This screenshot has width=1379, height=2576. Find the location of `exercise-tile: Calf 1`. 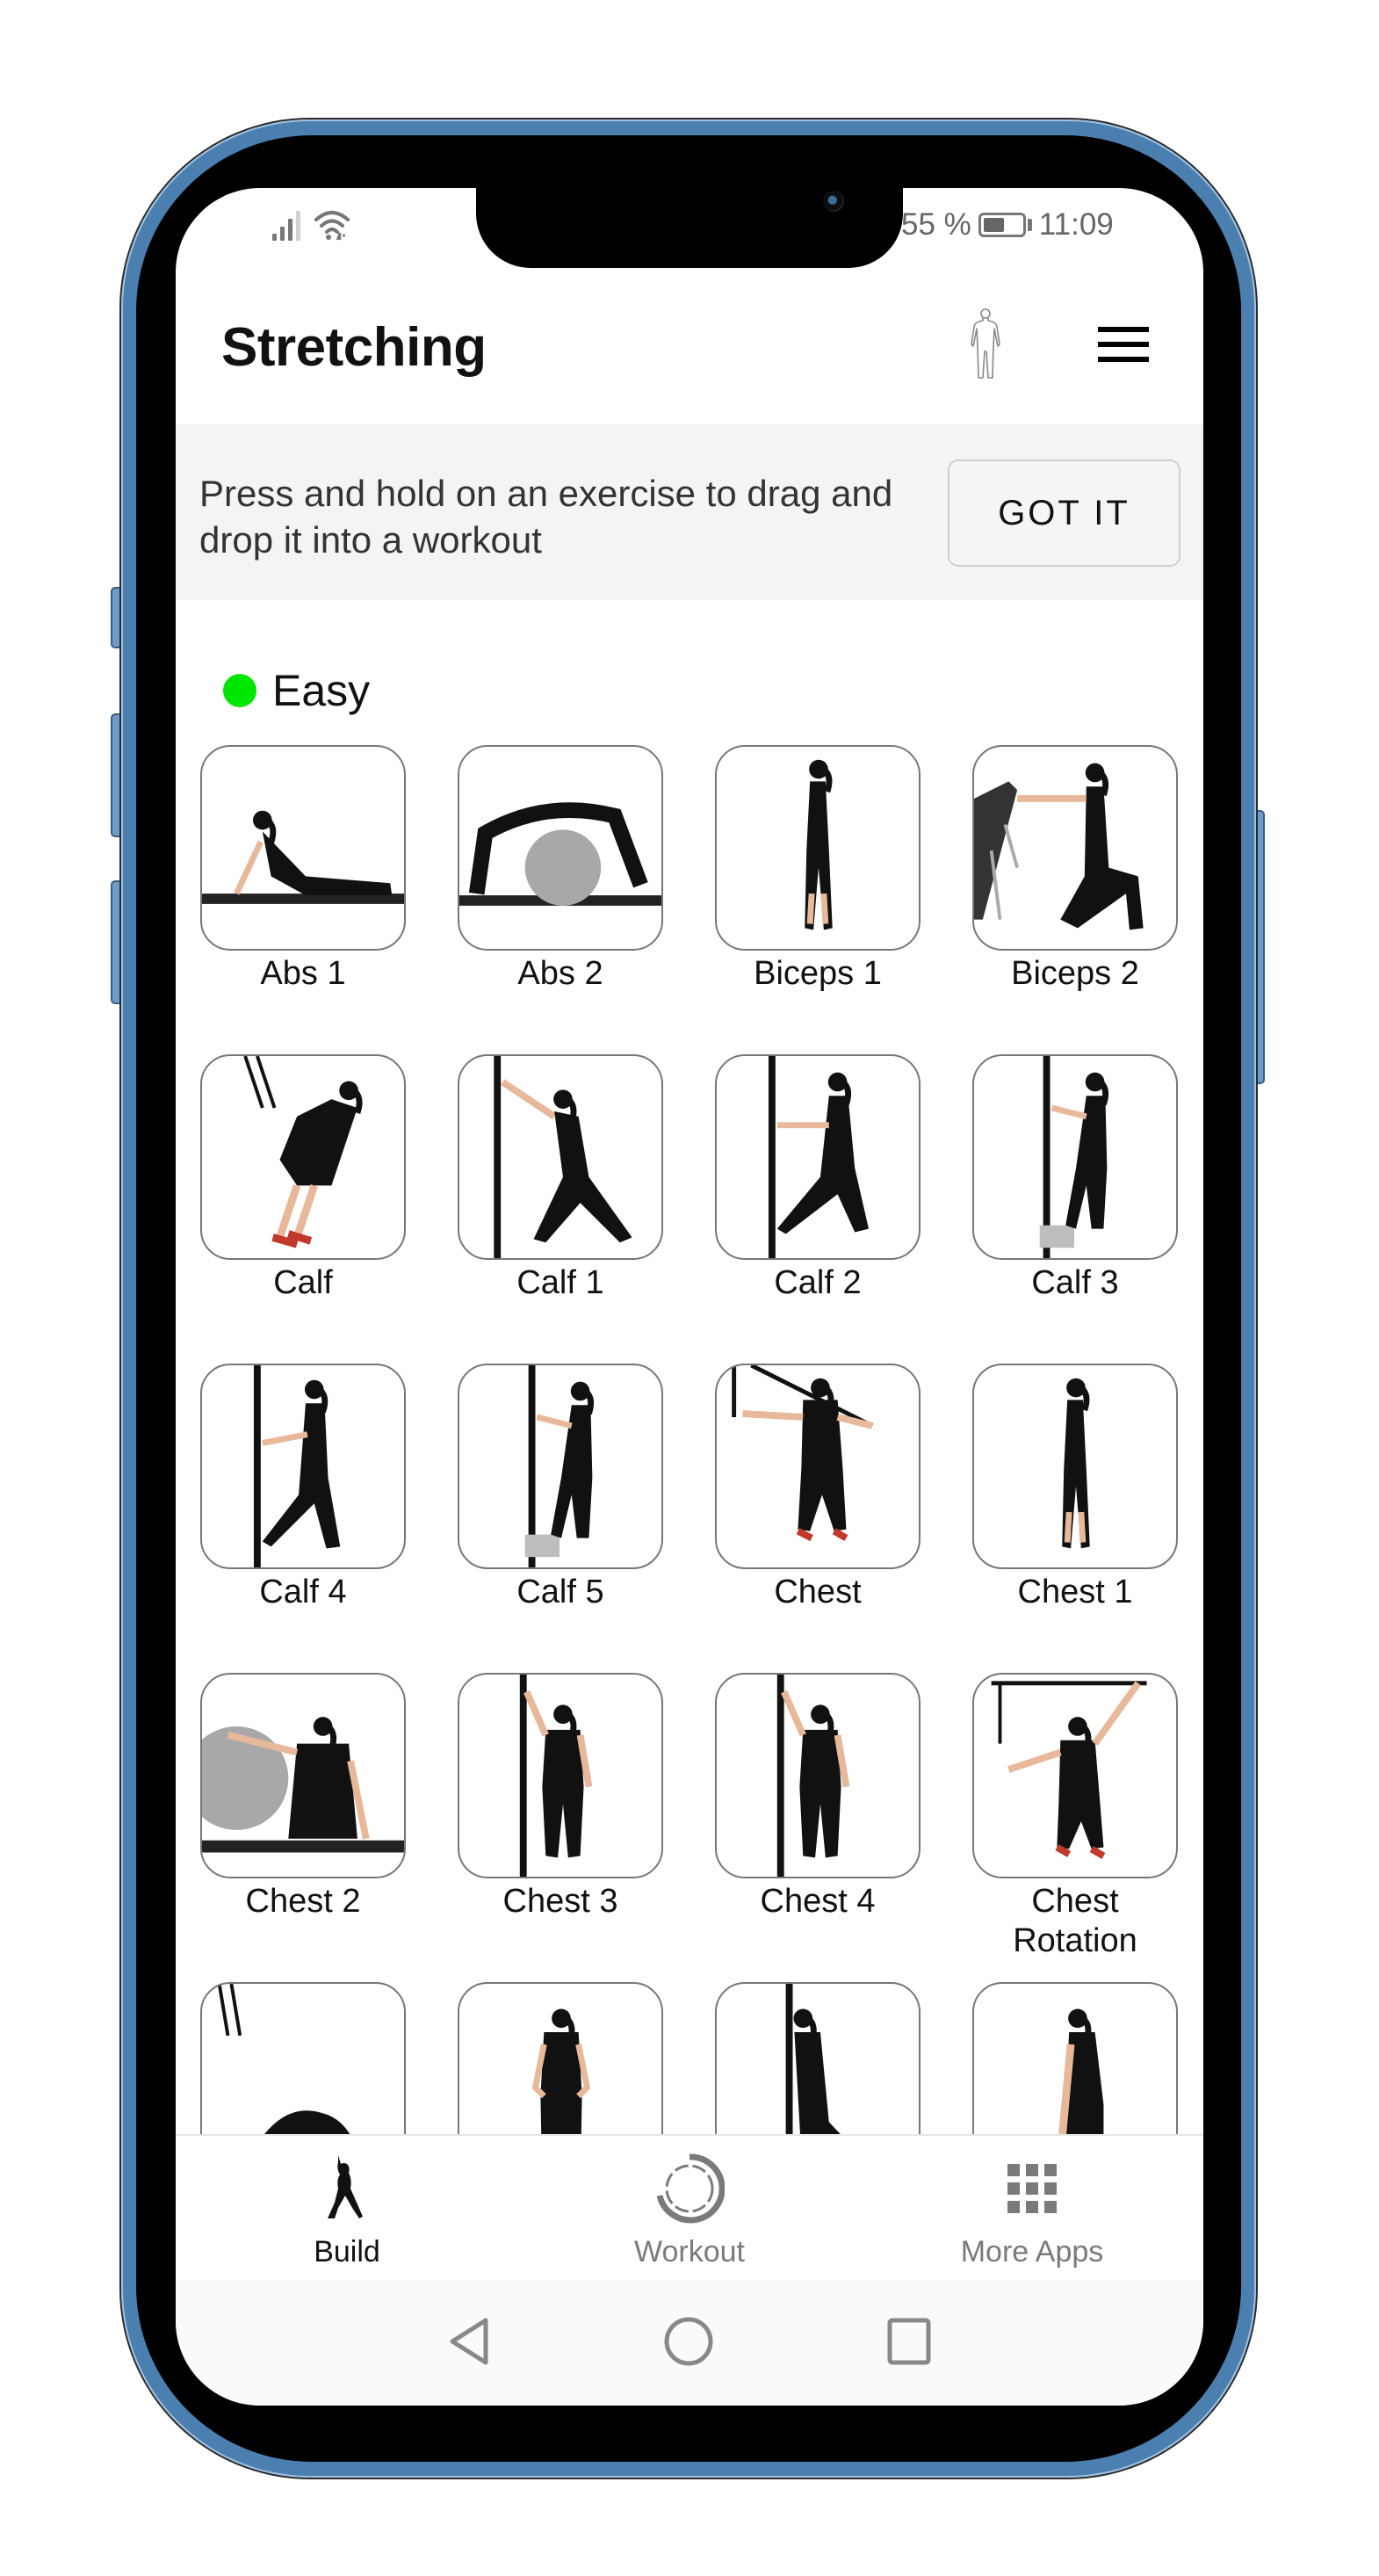

exercise-tile: Calf 1 is located at coordinates (561, 1178).